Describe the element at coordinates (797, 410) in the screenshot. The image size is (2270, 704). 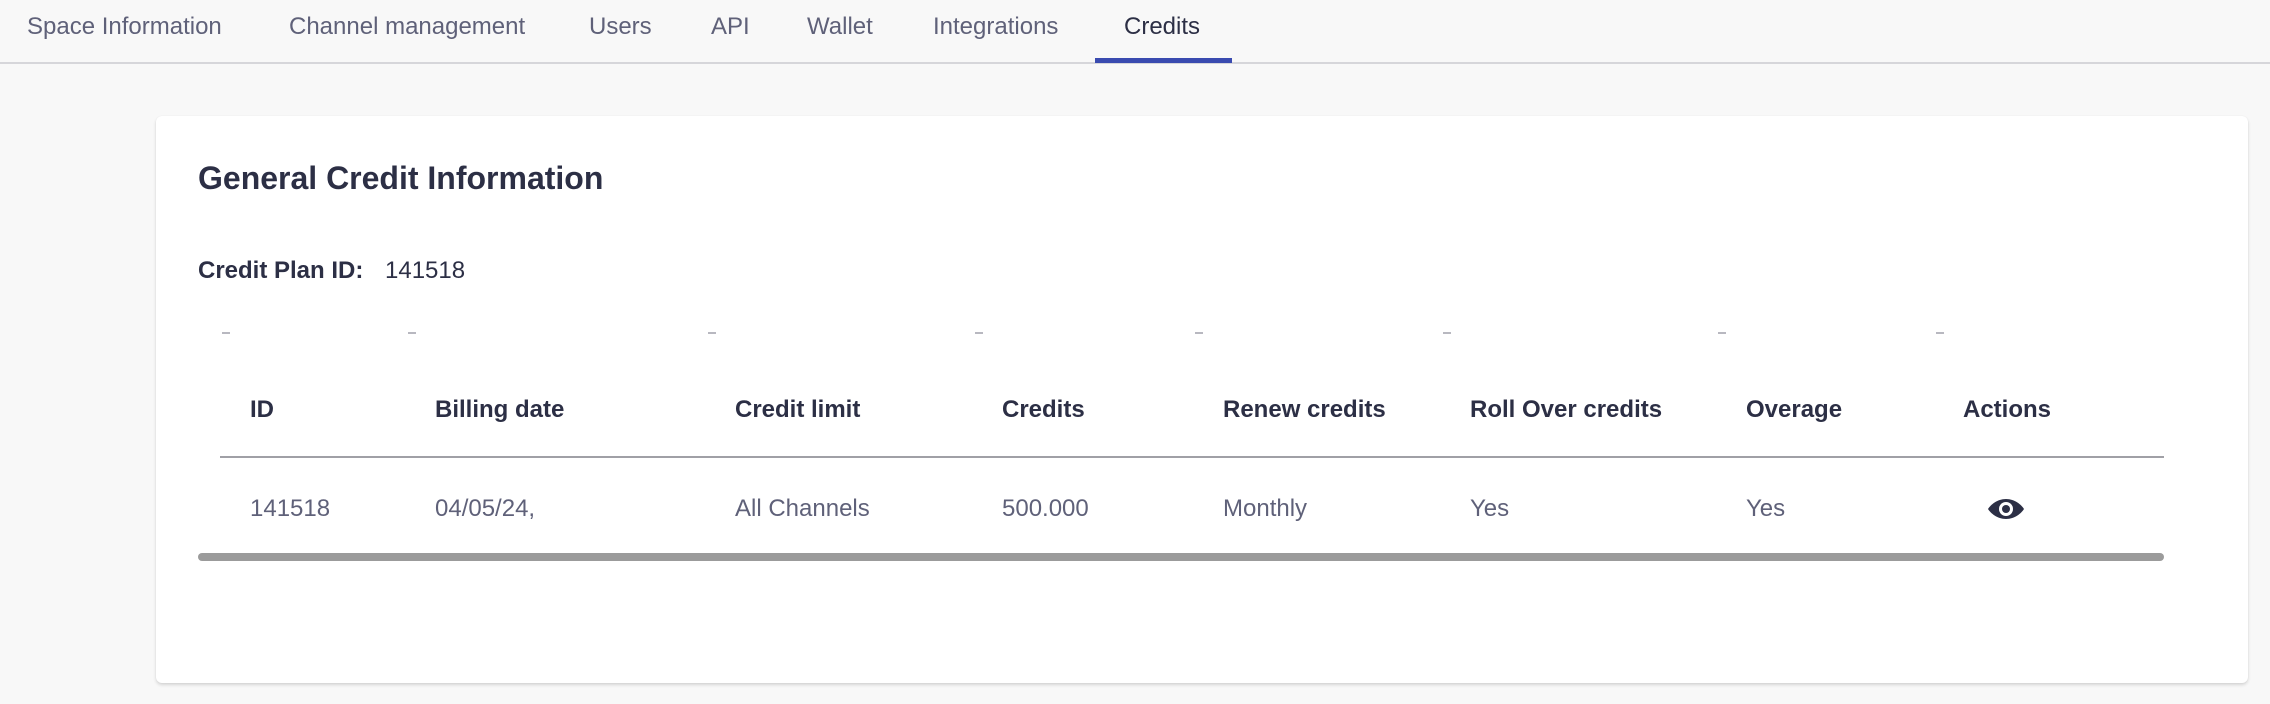
I see `column-header-credit-limit: Credit limit` at that location.